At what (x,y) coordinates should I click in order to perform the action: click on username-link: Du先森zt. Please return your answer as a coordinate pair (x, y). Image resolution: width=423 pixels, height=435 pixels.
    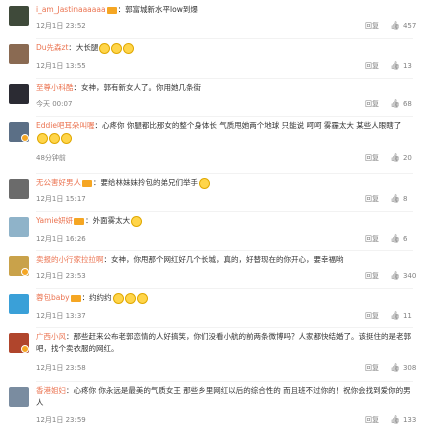
    Looking at the image, I should click on (52, 47).